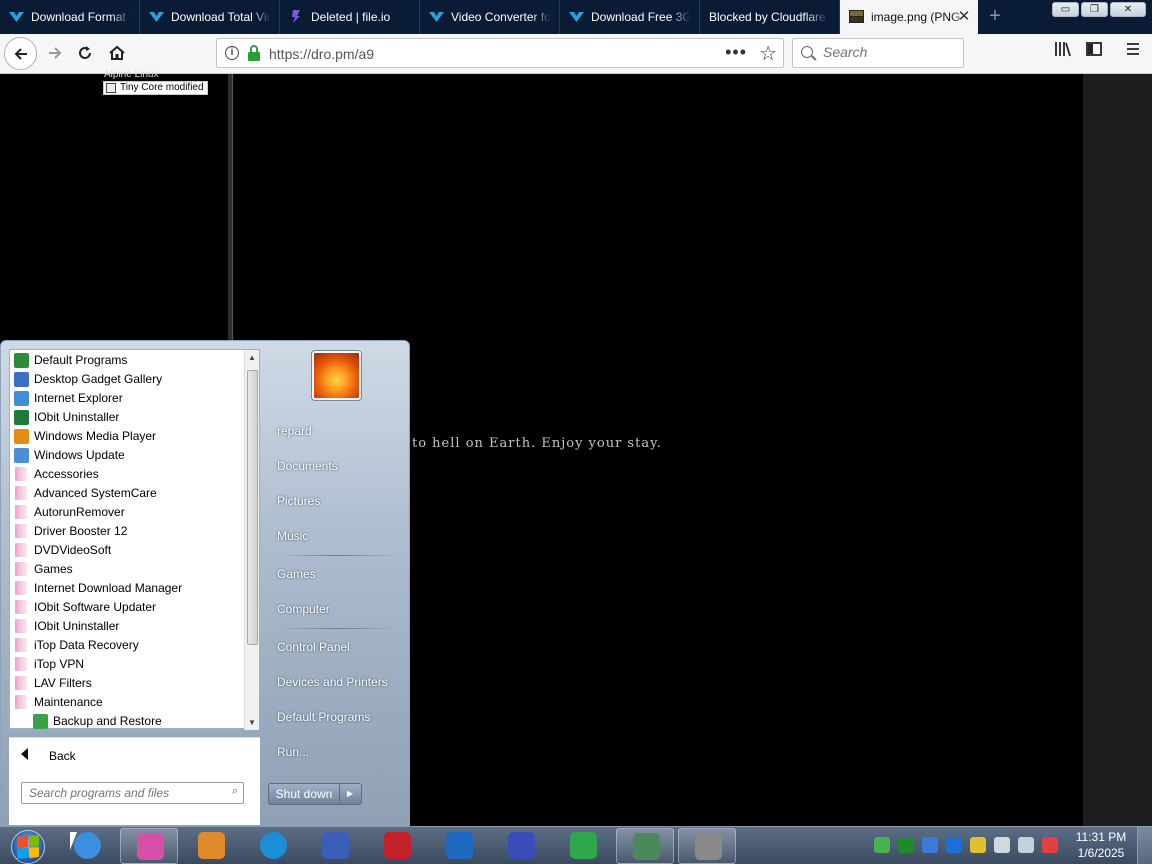  What do you see at coordinates (127, 360) in the screenshot?
I see `program-item: Default Programs` at bounding box center [127, 360].